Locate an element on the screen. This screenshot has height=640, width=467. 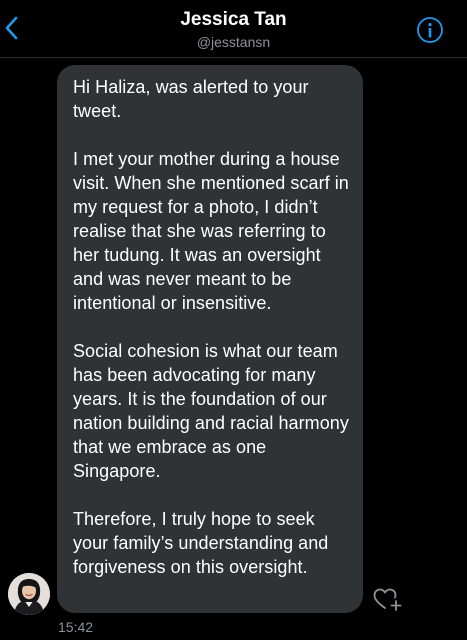
react-button is located at coordinates (387, 599).